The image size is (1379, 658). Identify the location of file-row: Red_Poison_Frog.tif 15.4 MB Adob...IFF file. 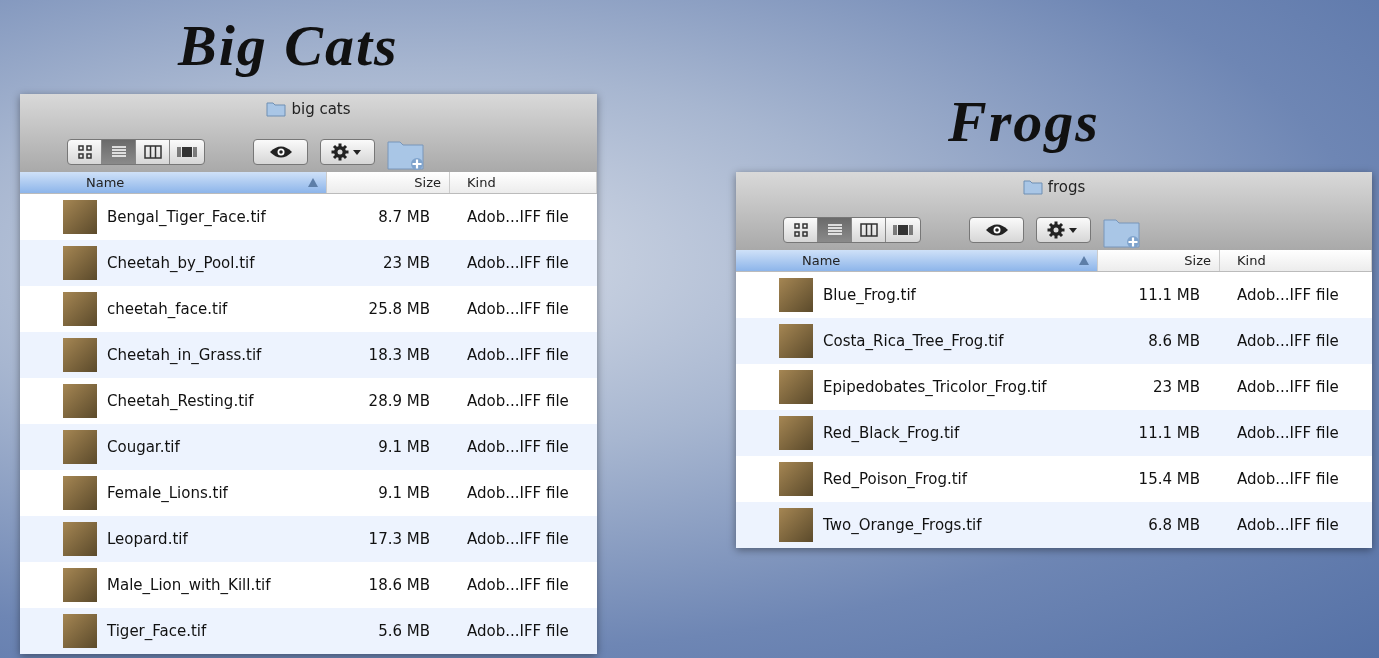
(1054, 479).